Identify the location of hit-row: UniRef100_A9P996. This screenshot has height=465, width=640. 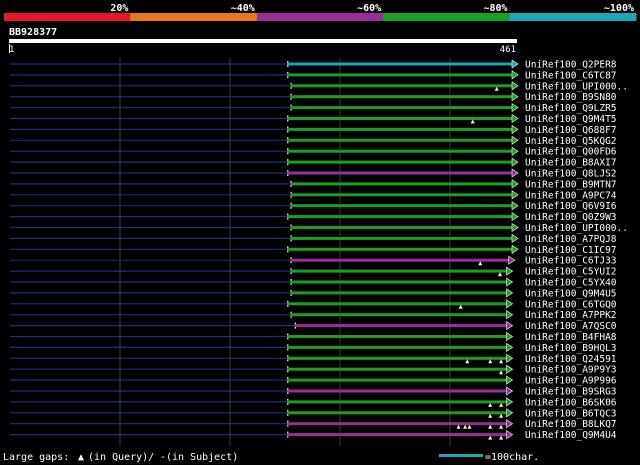
(313, 381).